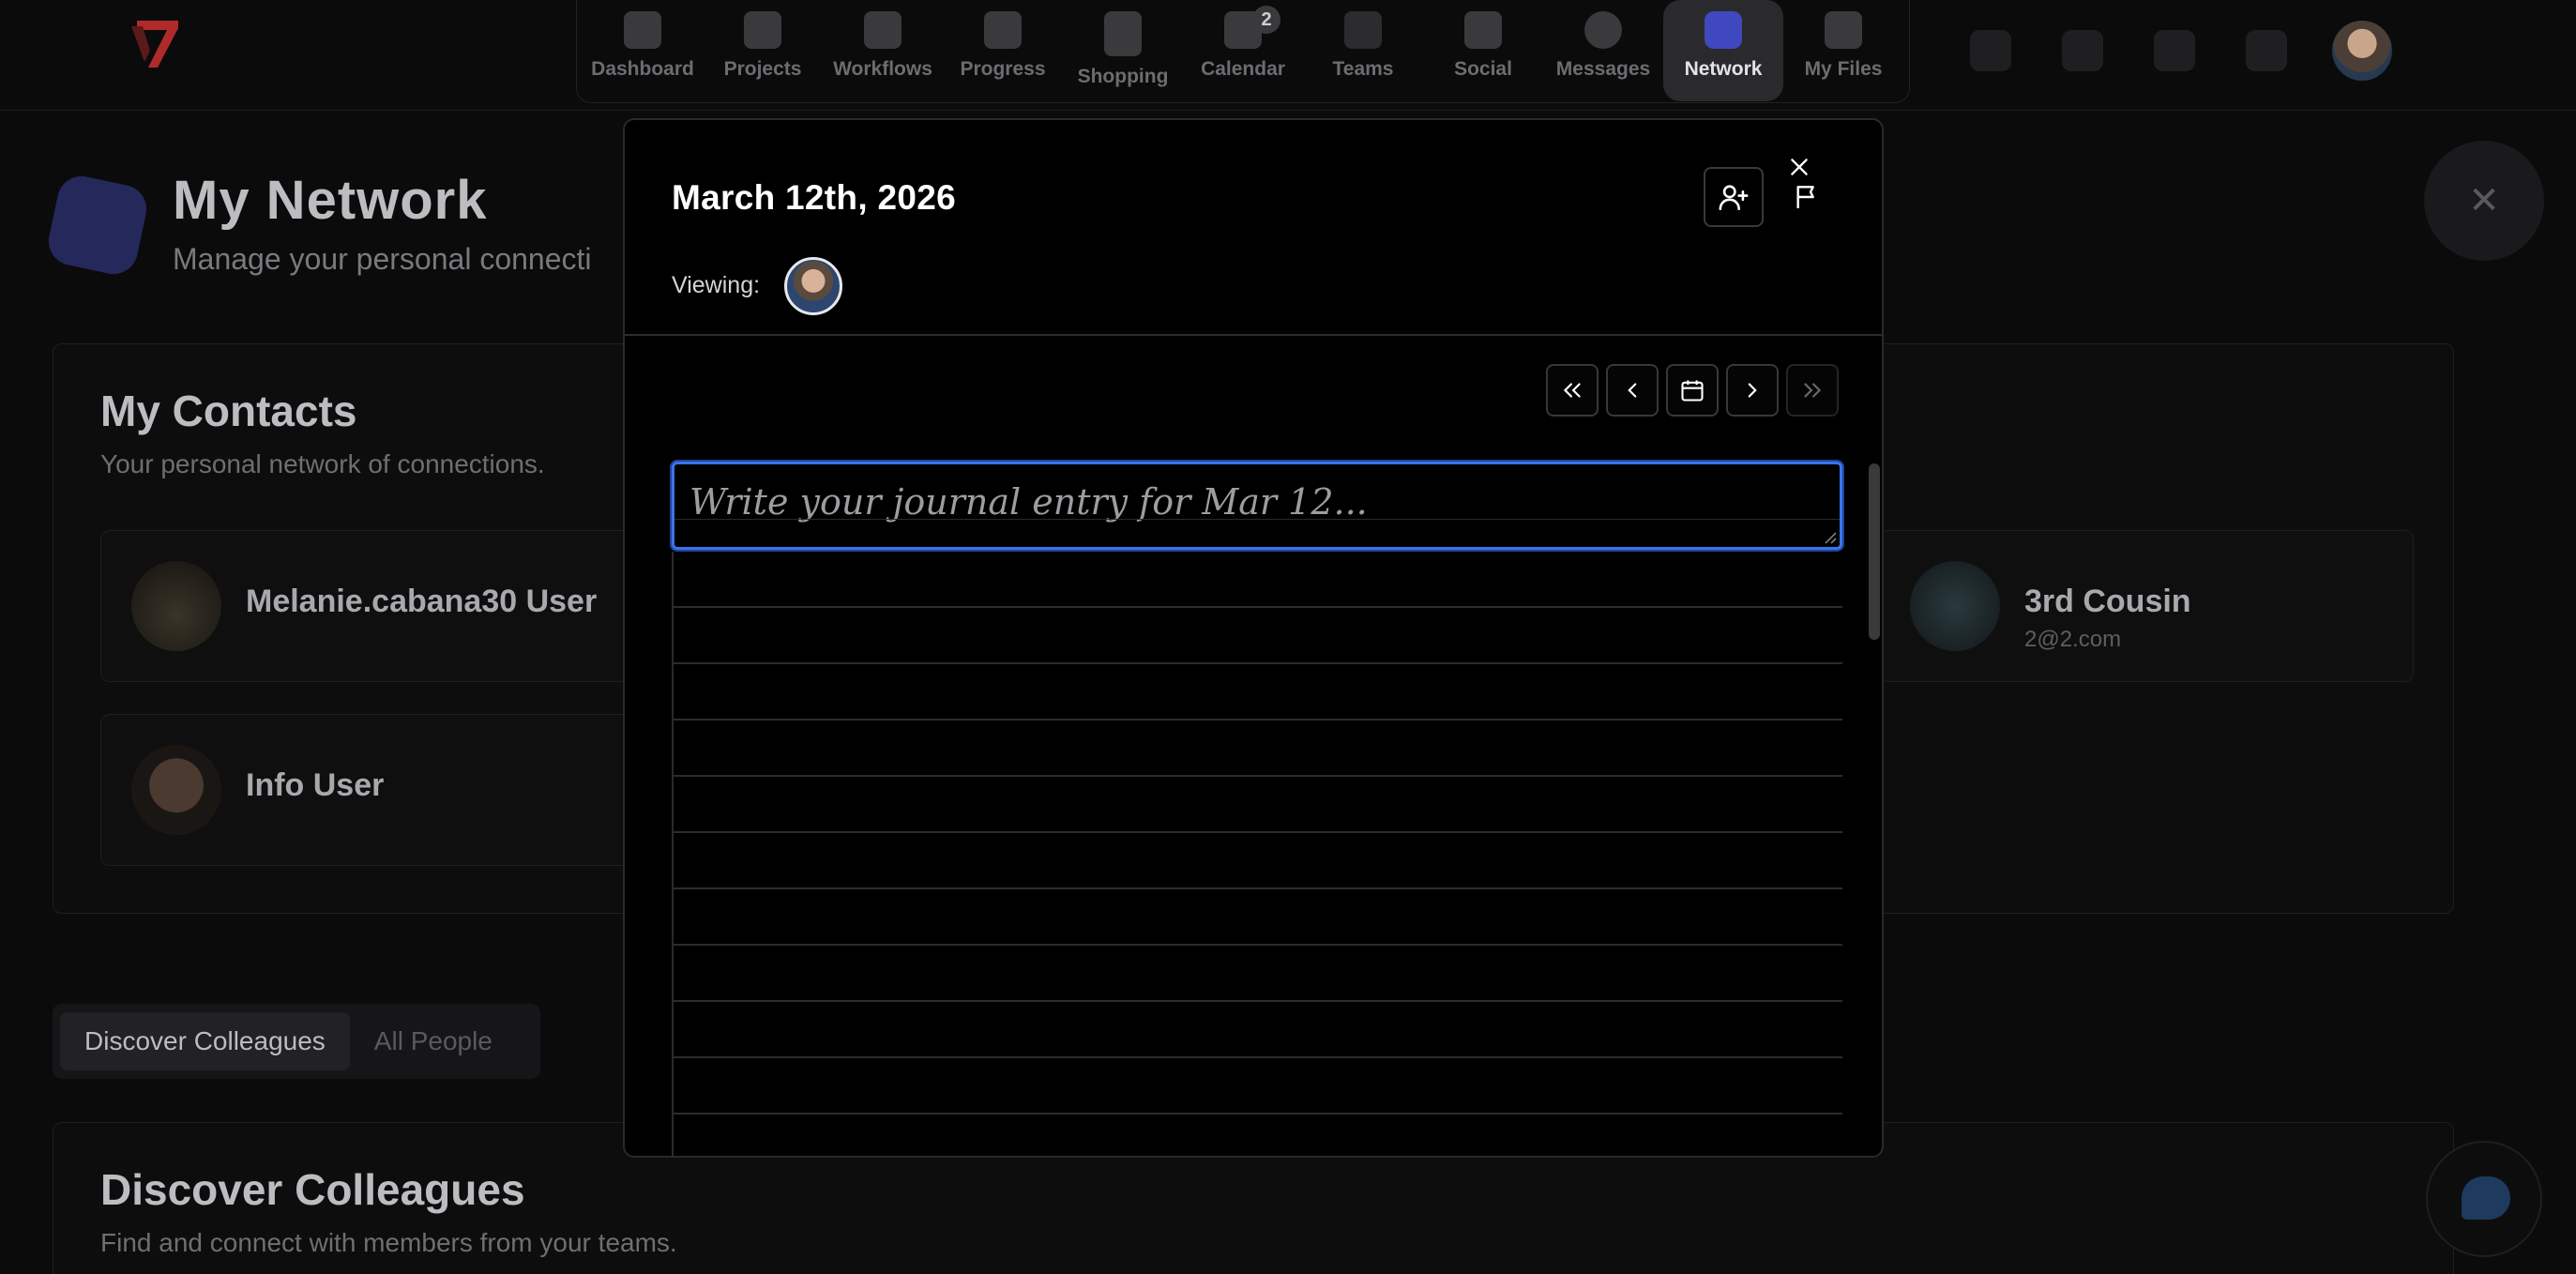  What do you see at coordinates (1257, 519) in the screenshot?
I see `journal-baseline` at bounding box center [1257, 519].